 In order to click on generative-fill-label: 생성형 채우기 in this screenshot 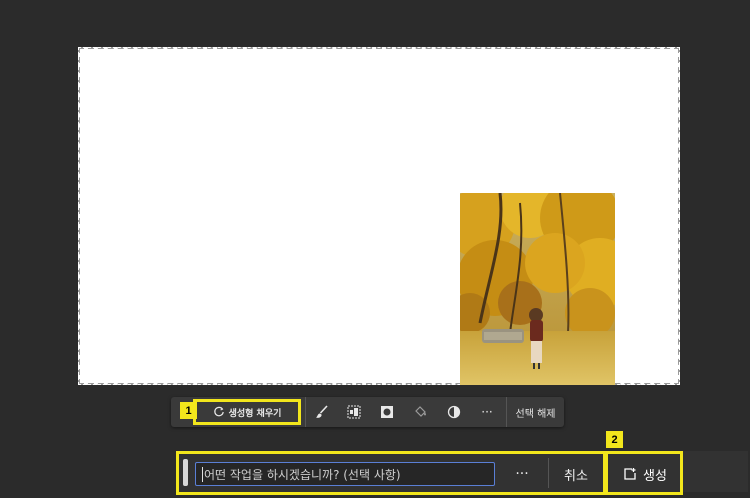, I will do `click(255, 413)`.